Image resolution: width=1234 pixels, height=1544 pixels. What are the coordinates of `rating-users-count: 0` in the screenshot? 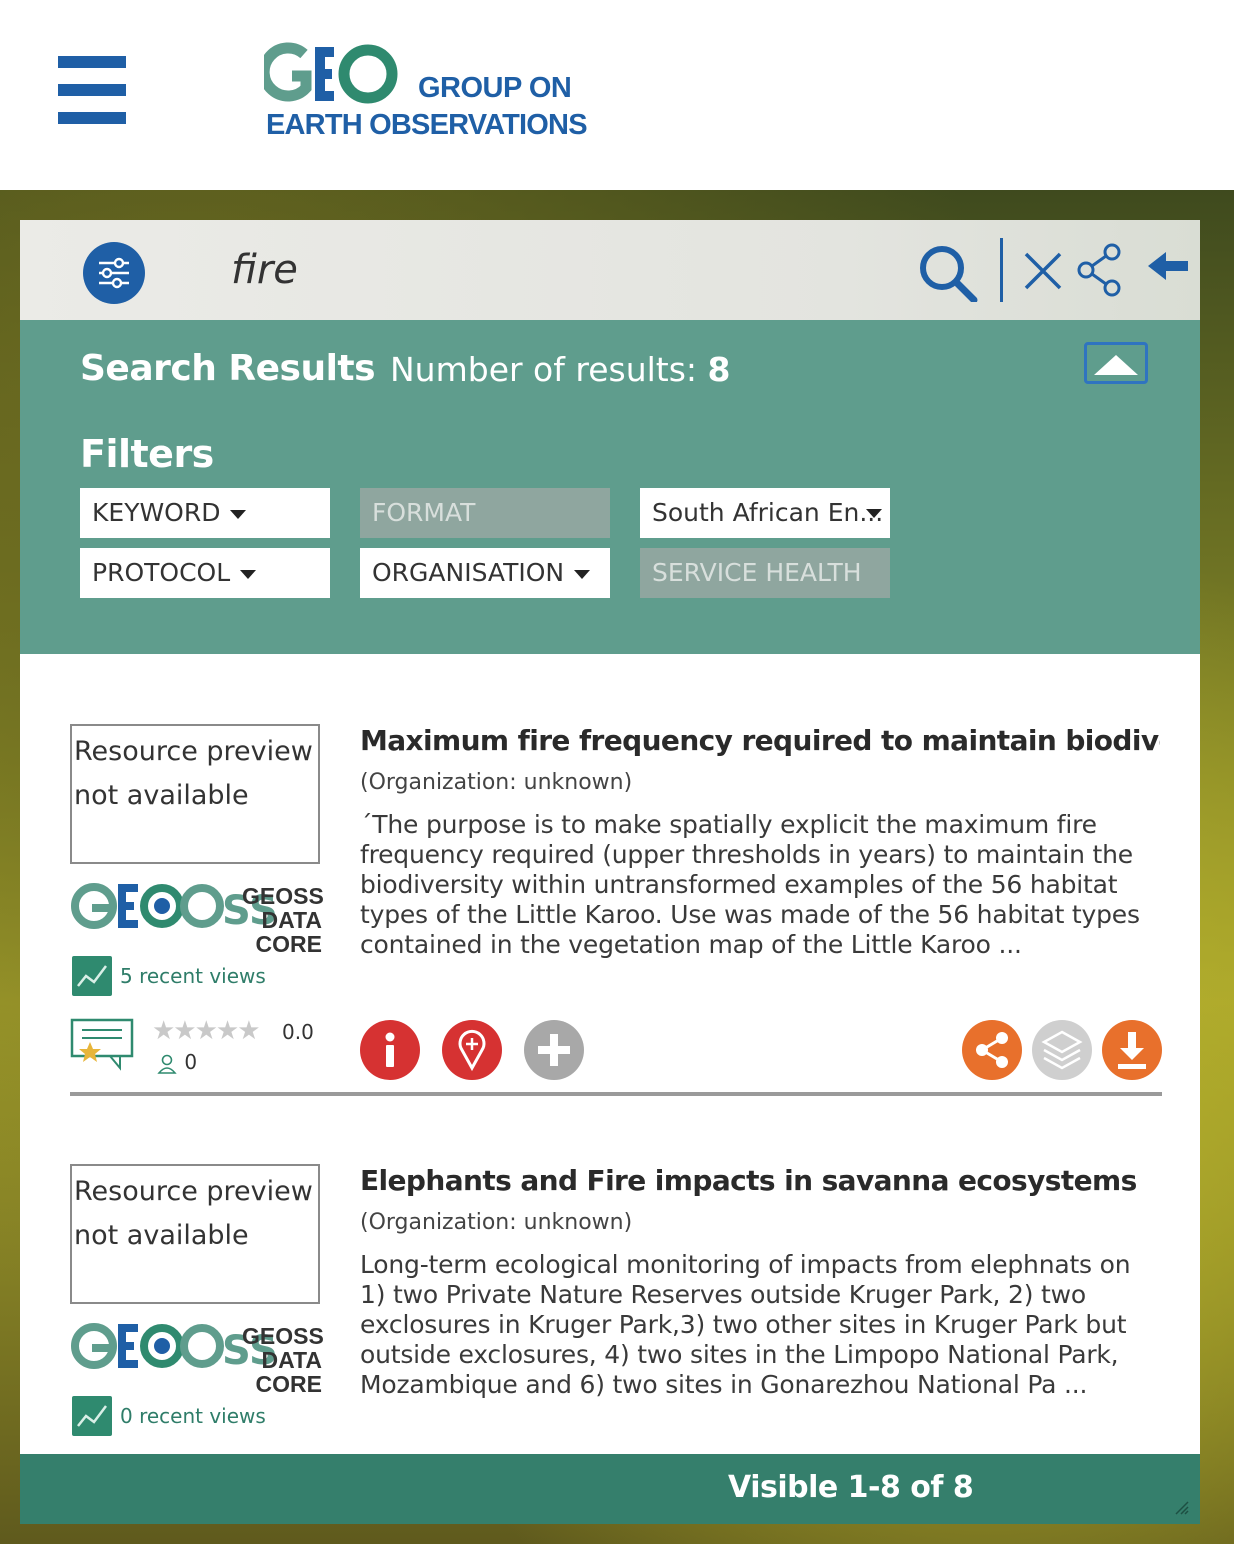 It's located at (191, 1062).